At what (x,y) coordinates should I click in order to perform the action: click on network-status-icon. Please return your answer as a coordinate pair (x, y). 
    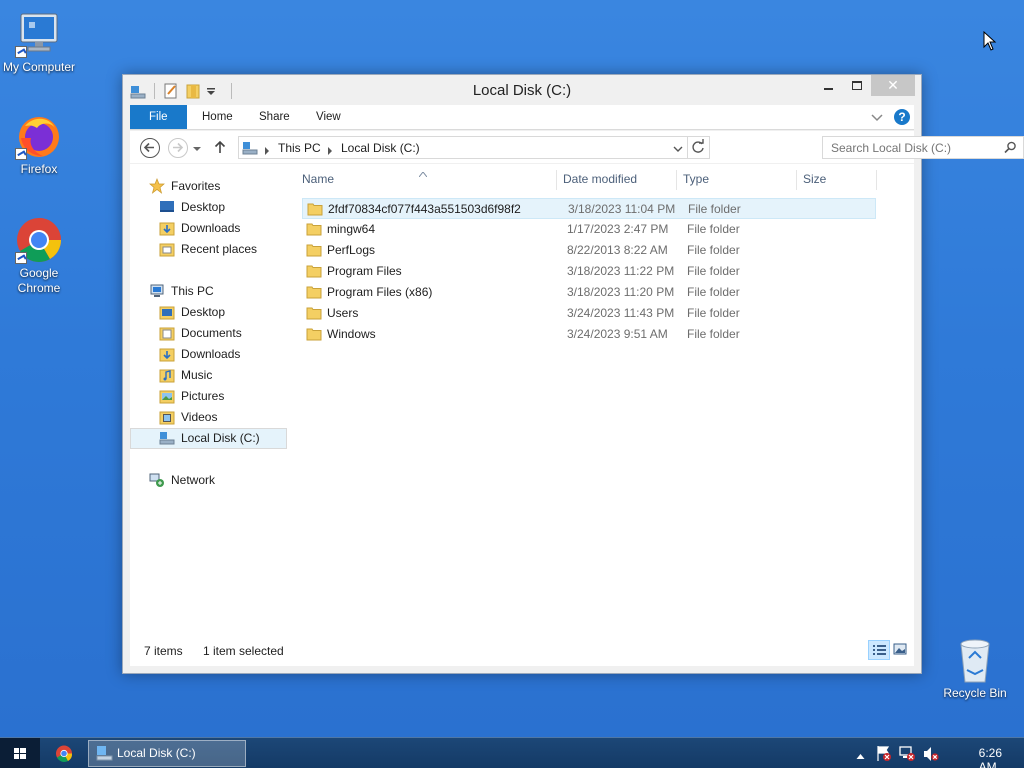
    Looking at the image, I should click on (907, 755).